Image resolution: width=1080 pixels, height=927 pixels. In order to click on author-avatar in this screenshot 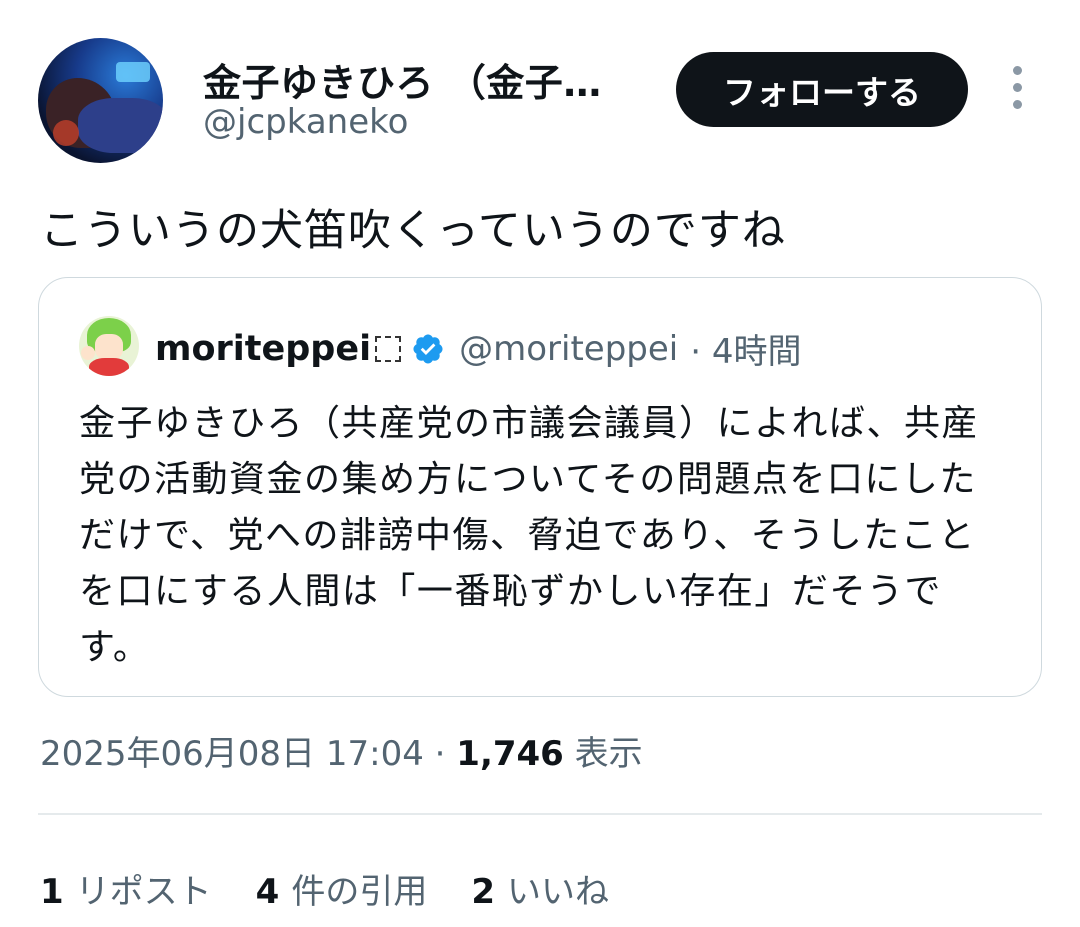, I will do `click(100, 100)`.